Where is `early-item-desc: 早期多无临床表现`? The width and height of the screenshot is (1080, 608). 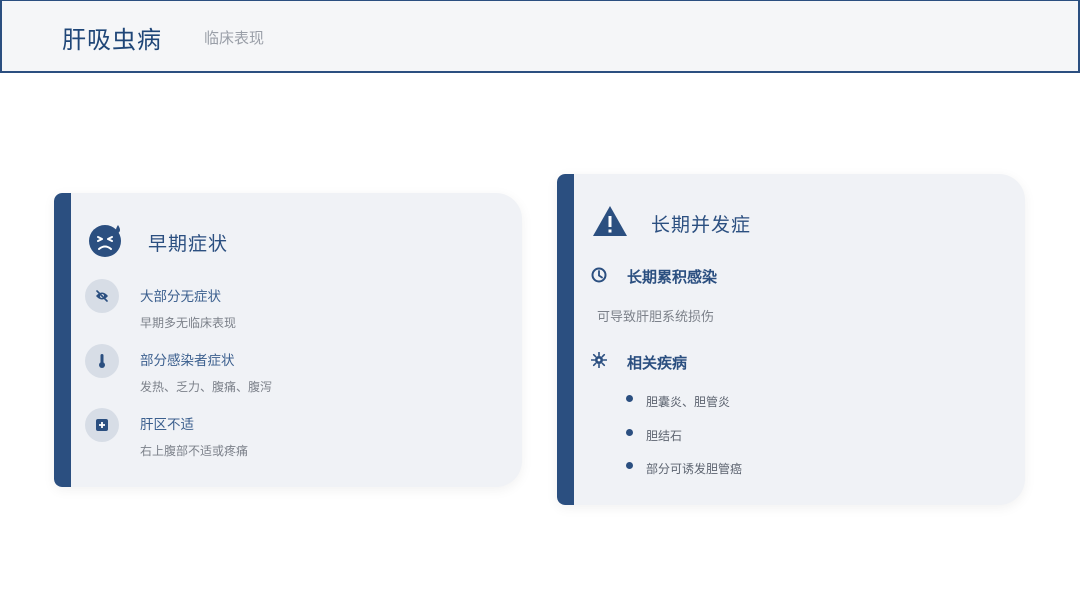
early-item-desc: 早期多无临床表现 is located at coordinates (188, 323).